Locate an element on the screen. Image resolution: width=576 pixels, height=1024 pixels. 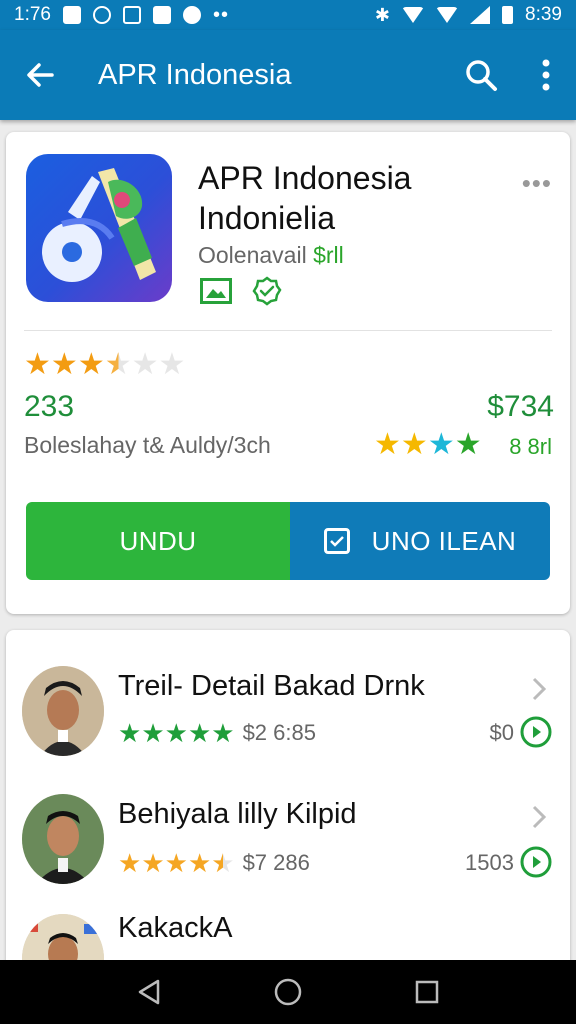
wifi-secondary-icon is located at coordinates (447, 15).